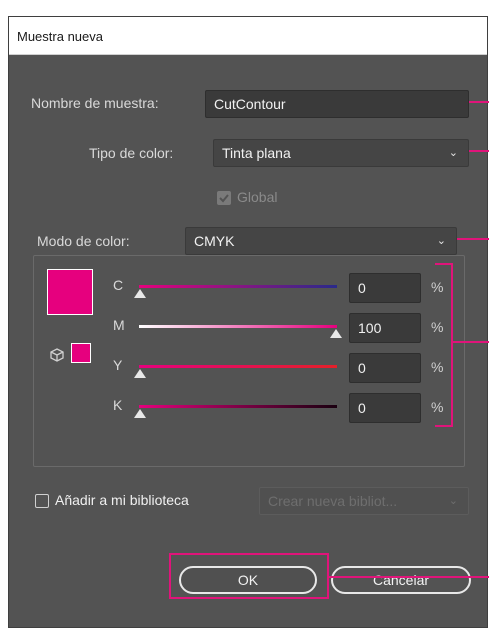 This screenshot has width=496, height=630. I want to click on color-mode-label: Modo de color:, so click(83, 241).